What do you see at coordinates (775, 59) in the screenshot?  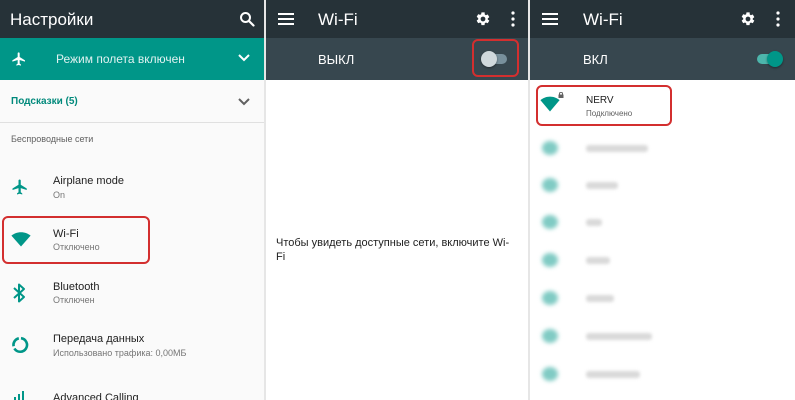 I see `toggle-thumb` at bounding box center [775, 59].